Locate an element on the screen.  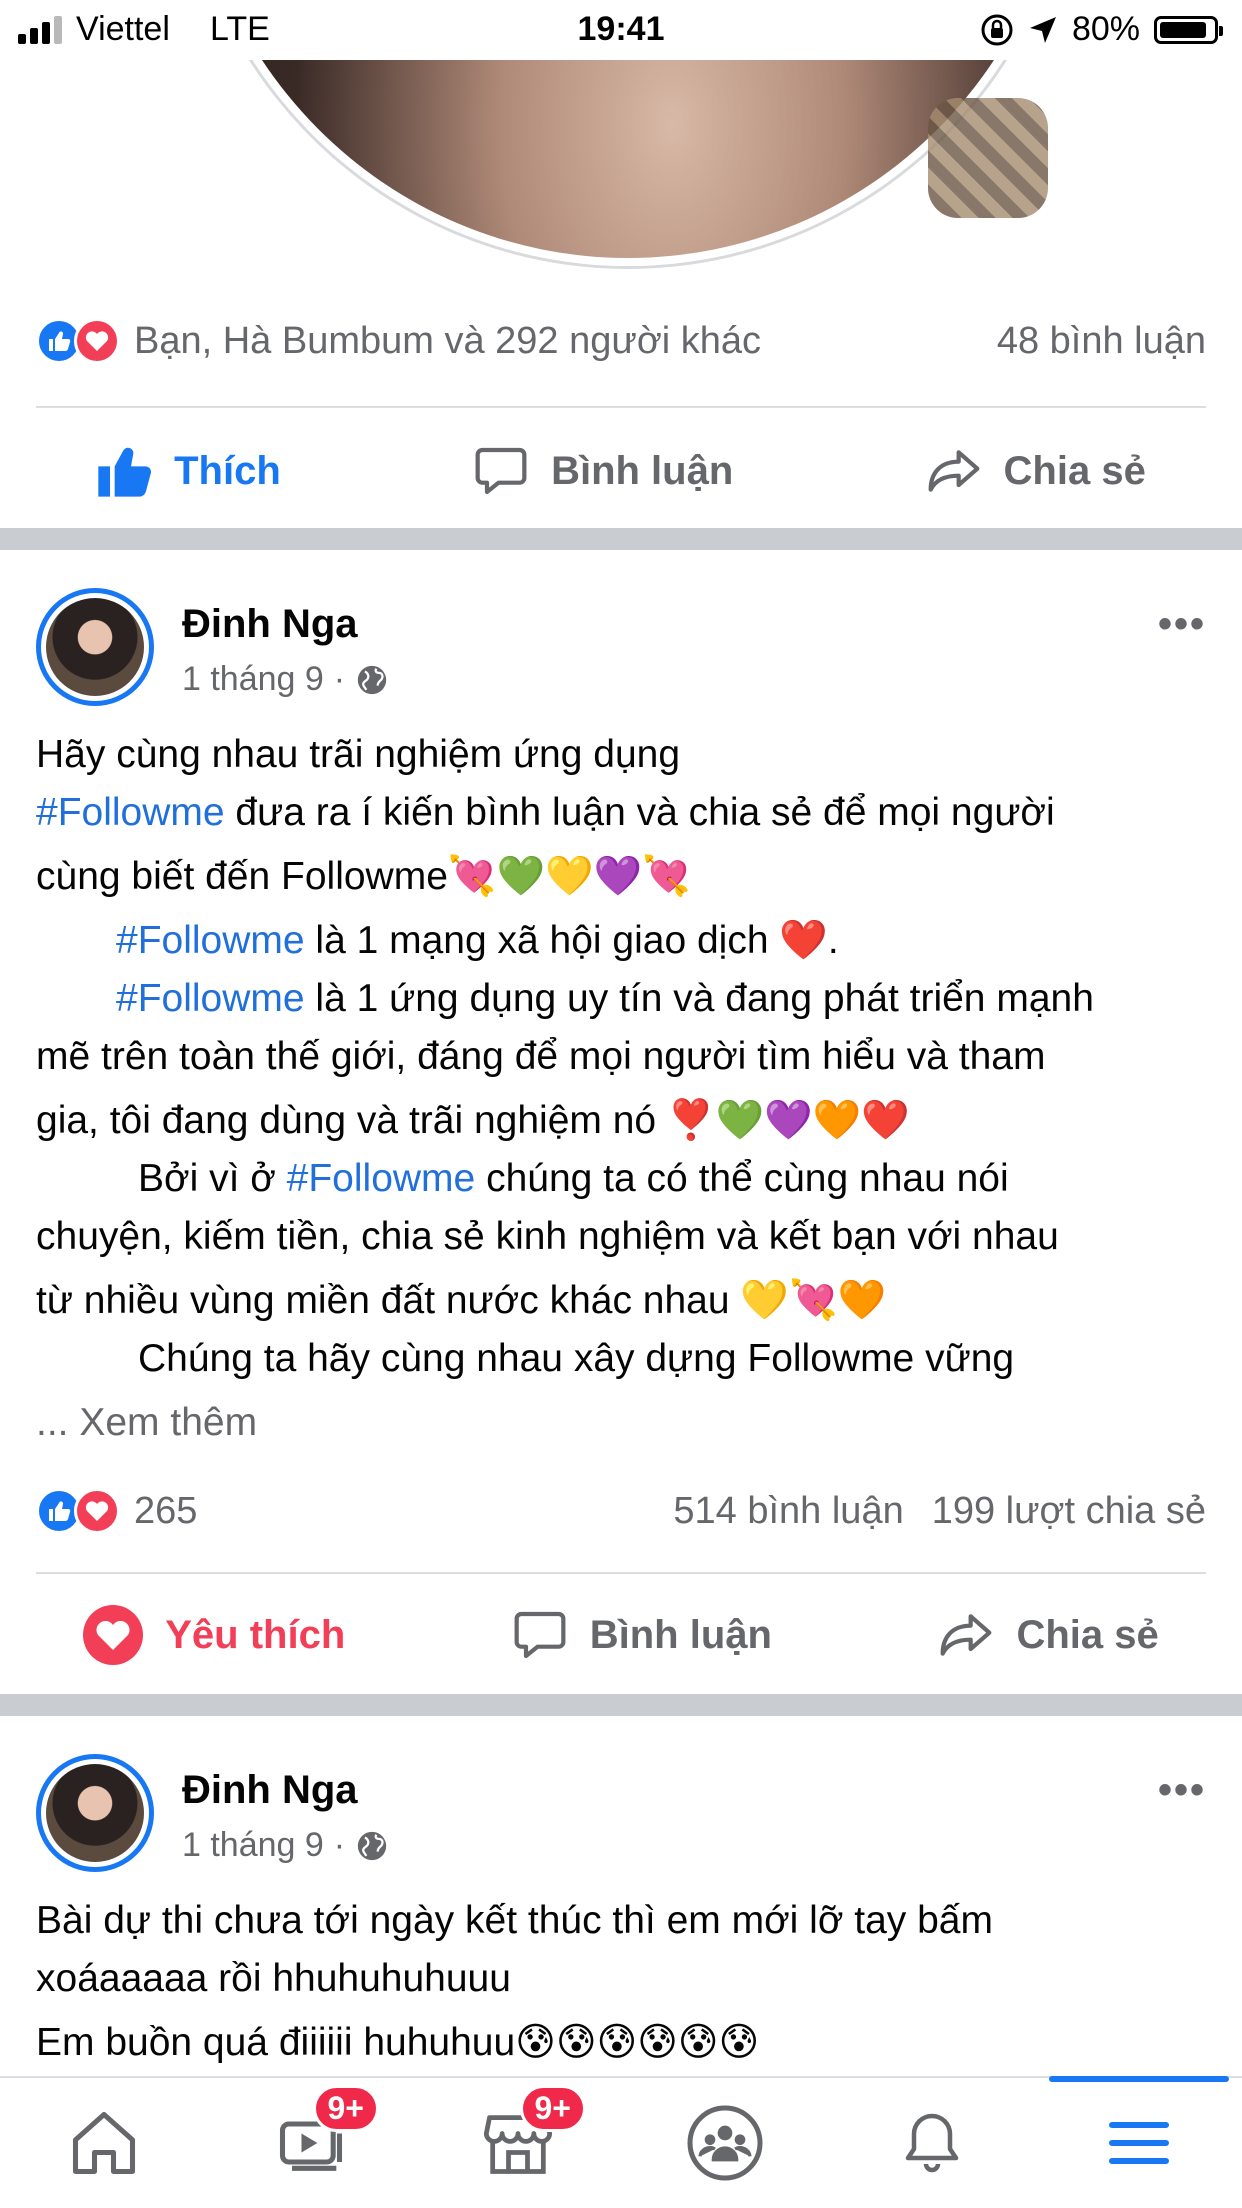
home-icon is located at coordinates (103, 2143).